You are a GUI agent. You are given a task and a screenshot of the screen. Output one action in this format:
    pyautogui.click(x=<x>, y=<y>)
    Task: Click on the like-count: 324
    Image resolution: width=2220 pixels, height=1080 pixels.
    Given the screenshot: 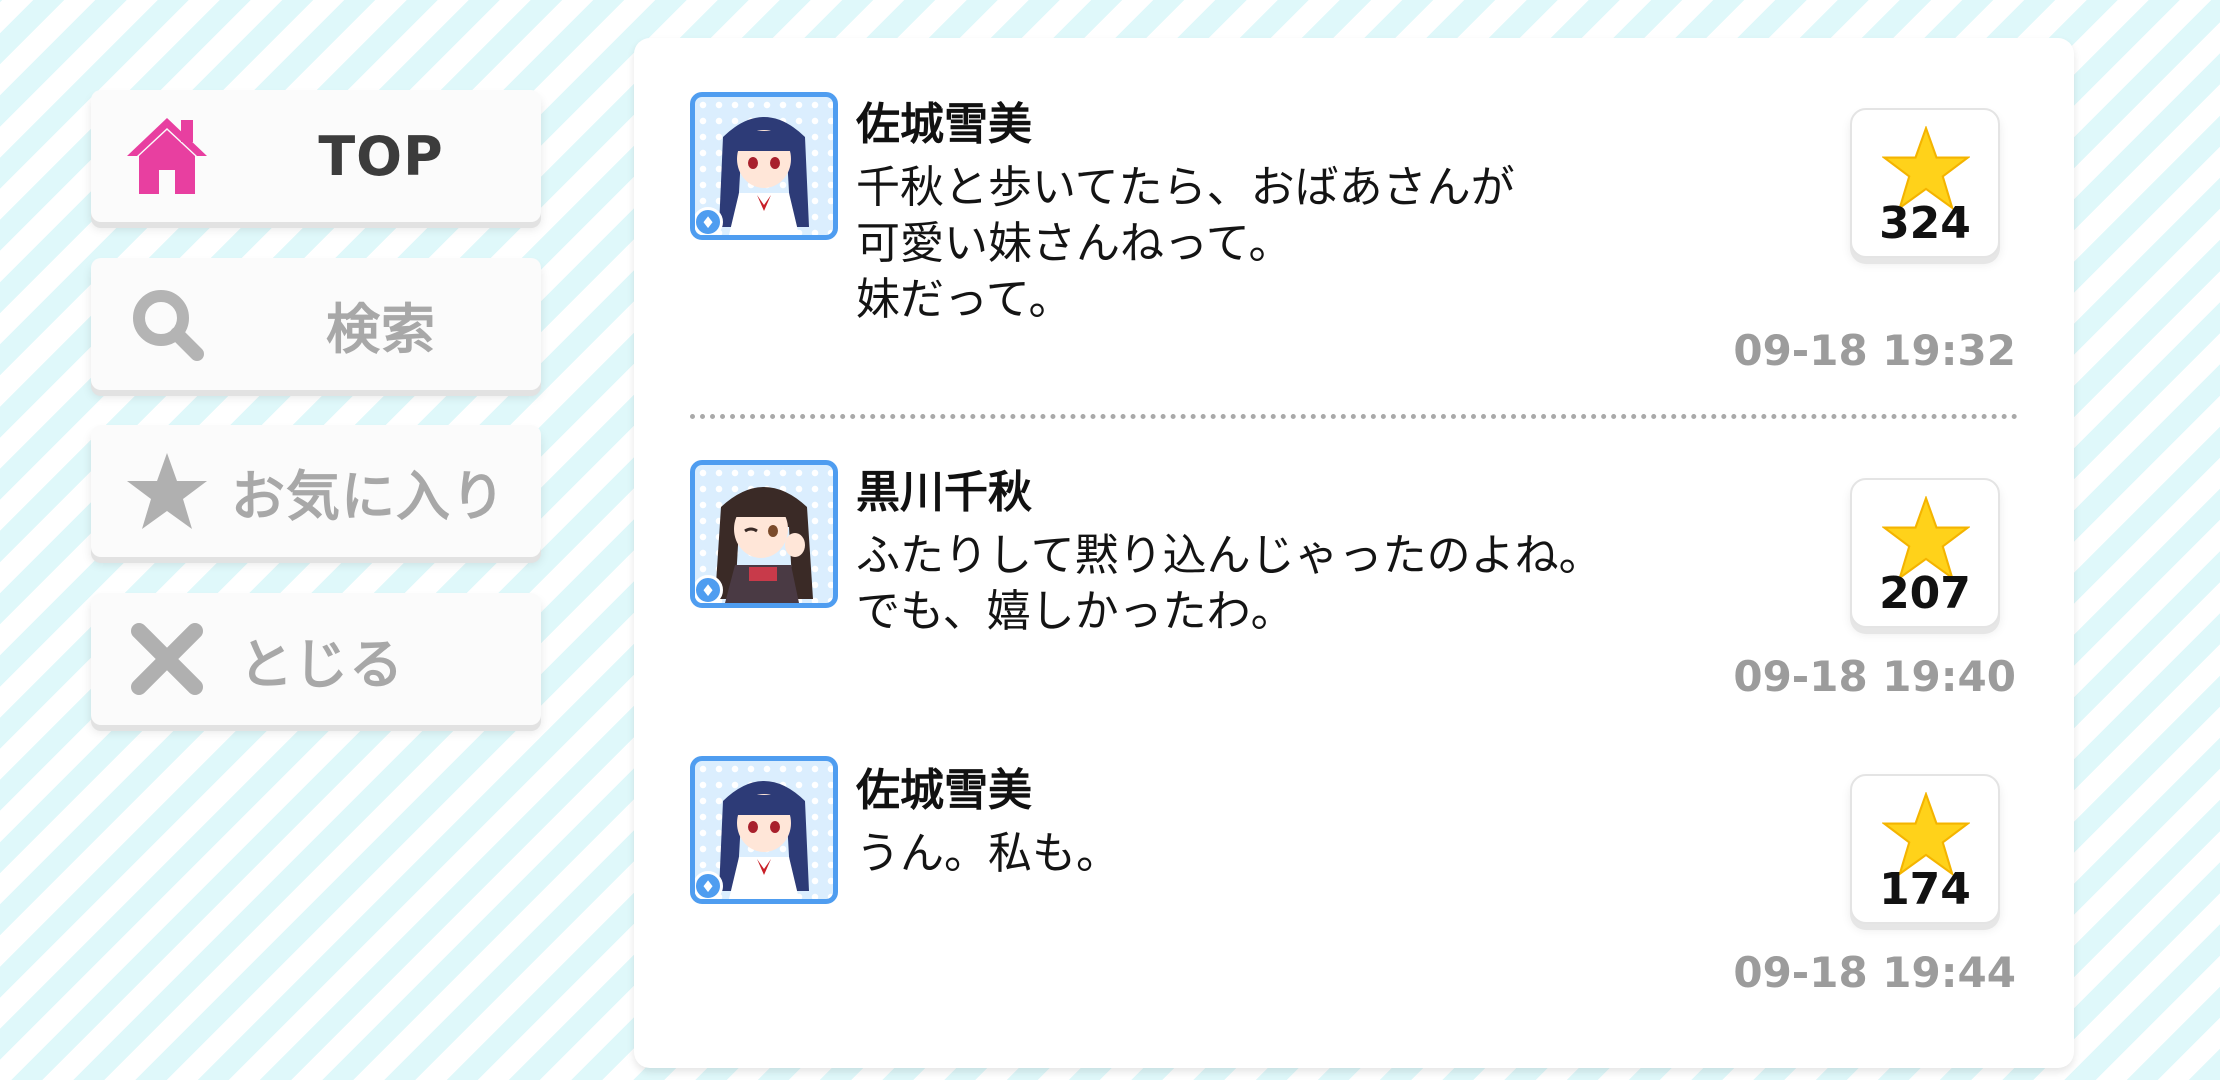 What is the action you would take?
    pyautogui.click(x=1925, y=223)
    